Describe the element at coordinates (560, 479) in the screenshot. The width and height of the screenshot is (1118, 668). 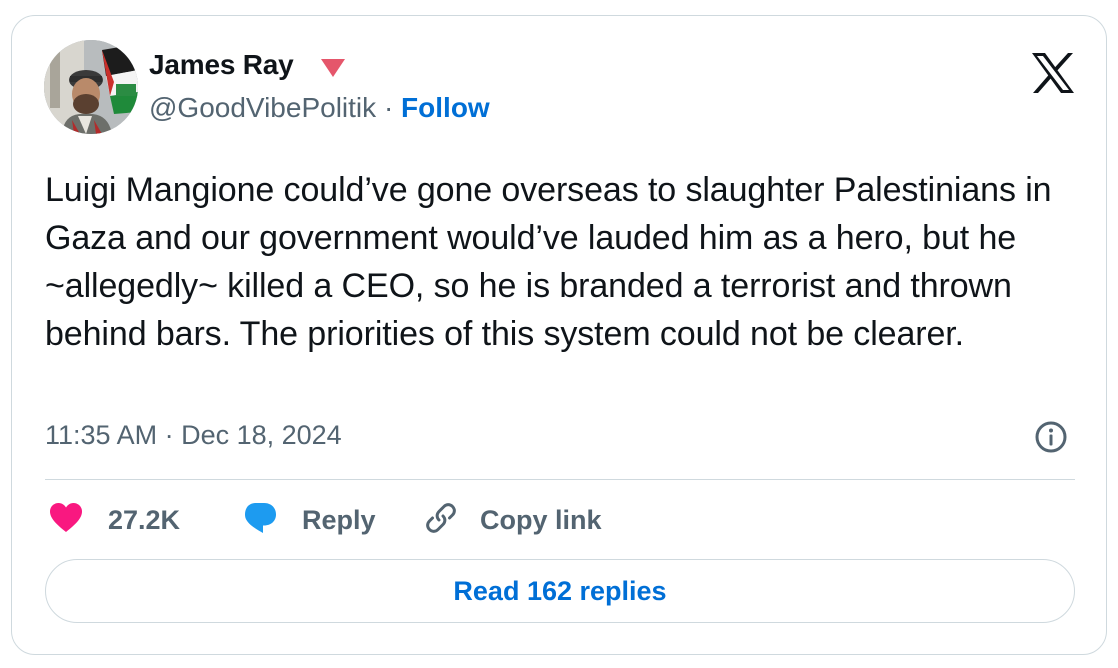
I see `divider` at that location.